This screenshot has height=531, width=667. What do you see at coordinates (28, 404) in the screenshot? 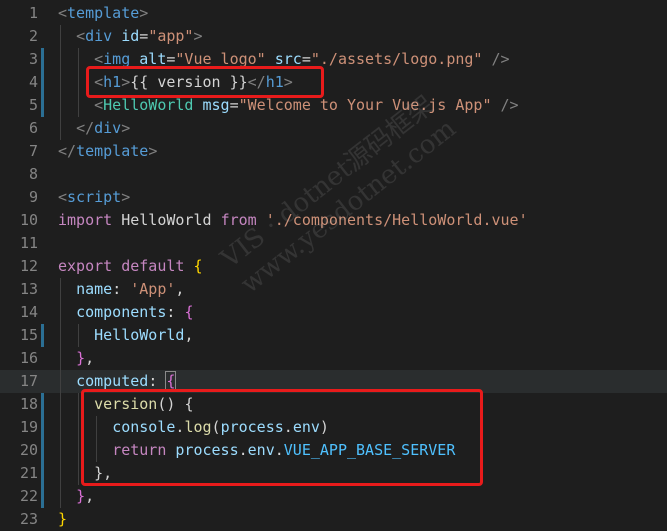
I see `line-number: 18` at bounding box center [28, 404].